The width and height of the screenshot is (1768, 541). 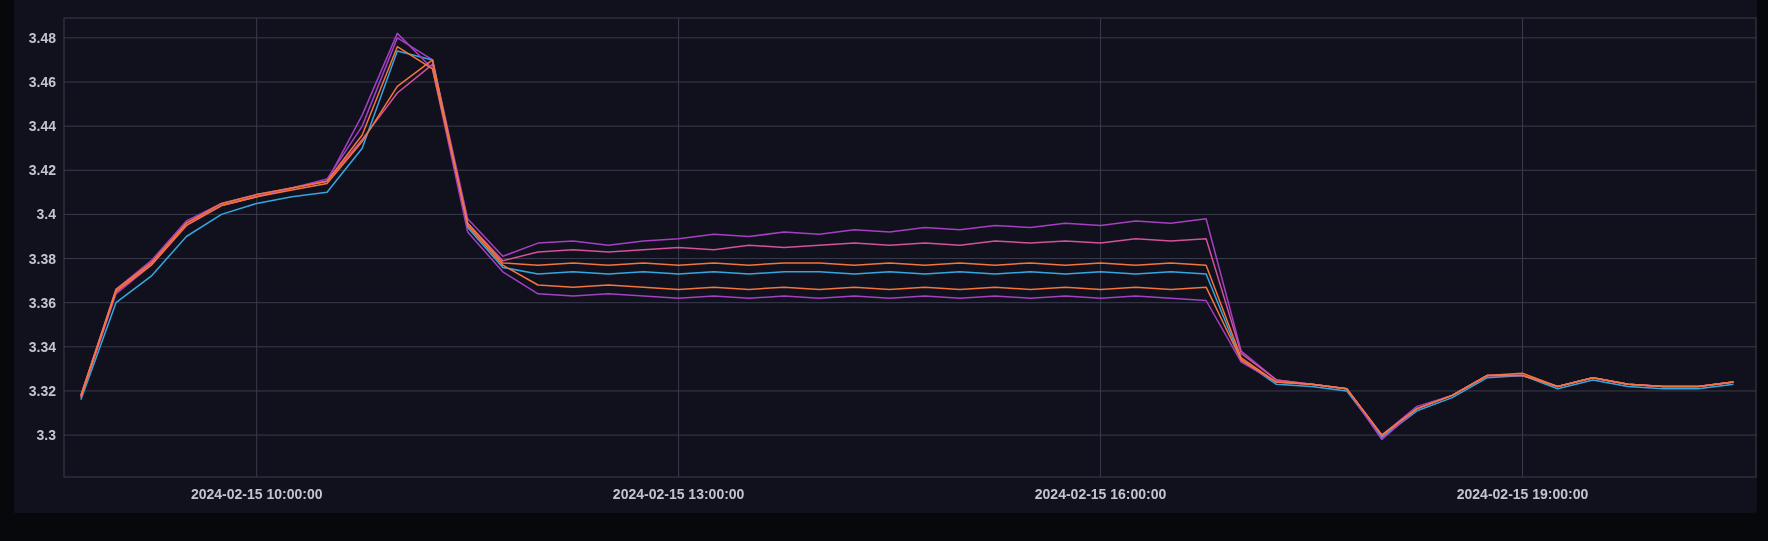 What do you see at coordinates (42, 346) in the screenshot?
I see `y-tick-label: 3.34` at bounding box center [42, 346].